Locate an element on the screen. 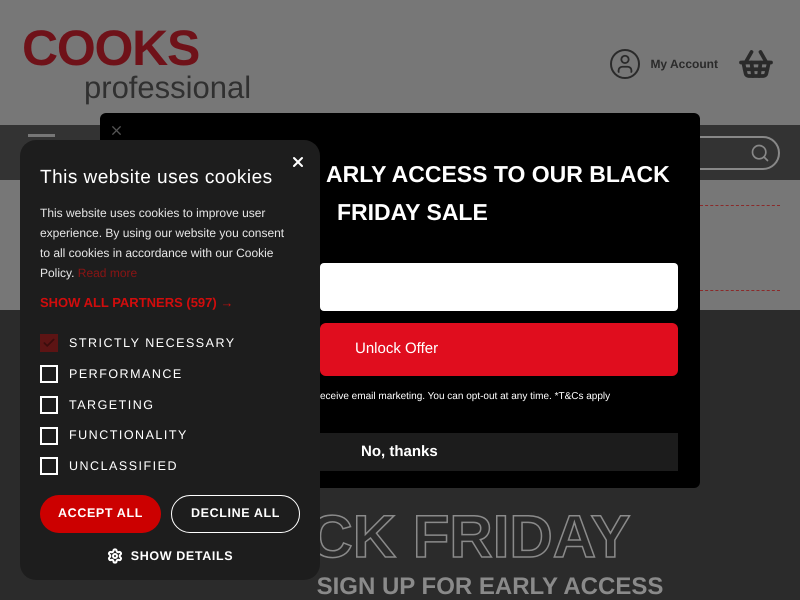 Image resolution: width=800 pixels, height=600 pixels. cookie-description: This website uses cookies to improve user experience. By using our website you consent to all cookies in accordance with our Cookie Policy. Read more is located at coordinates (163, 243).